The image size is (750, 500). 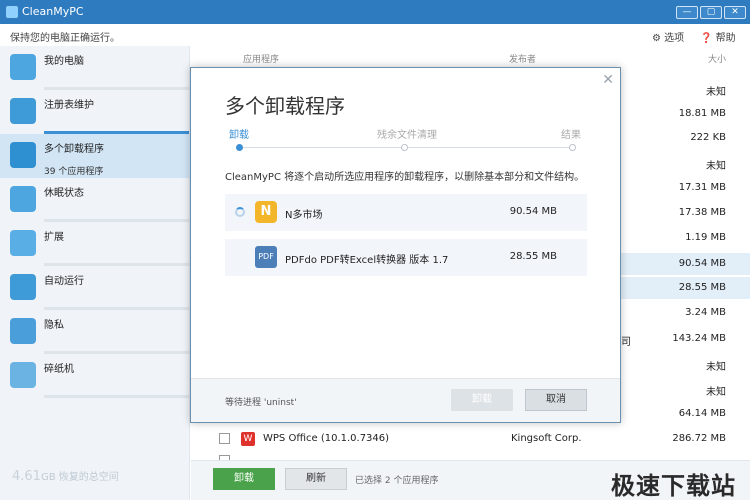 What do you see at coordinates (556, 400) in the screenshot?
I see `dialog-cancel-button: 取消` at bounding box center [556, 400].